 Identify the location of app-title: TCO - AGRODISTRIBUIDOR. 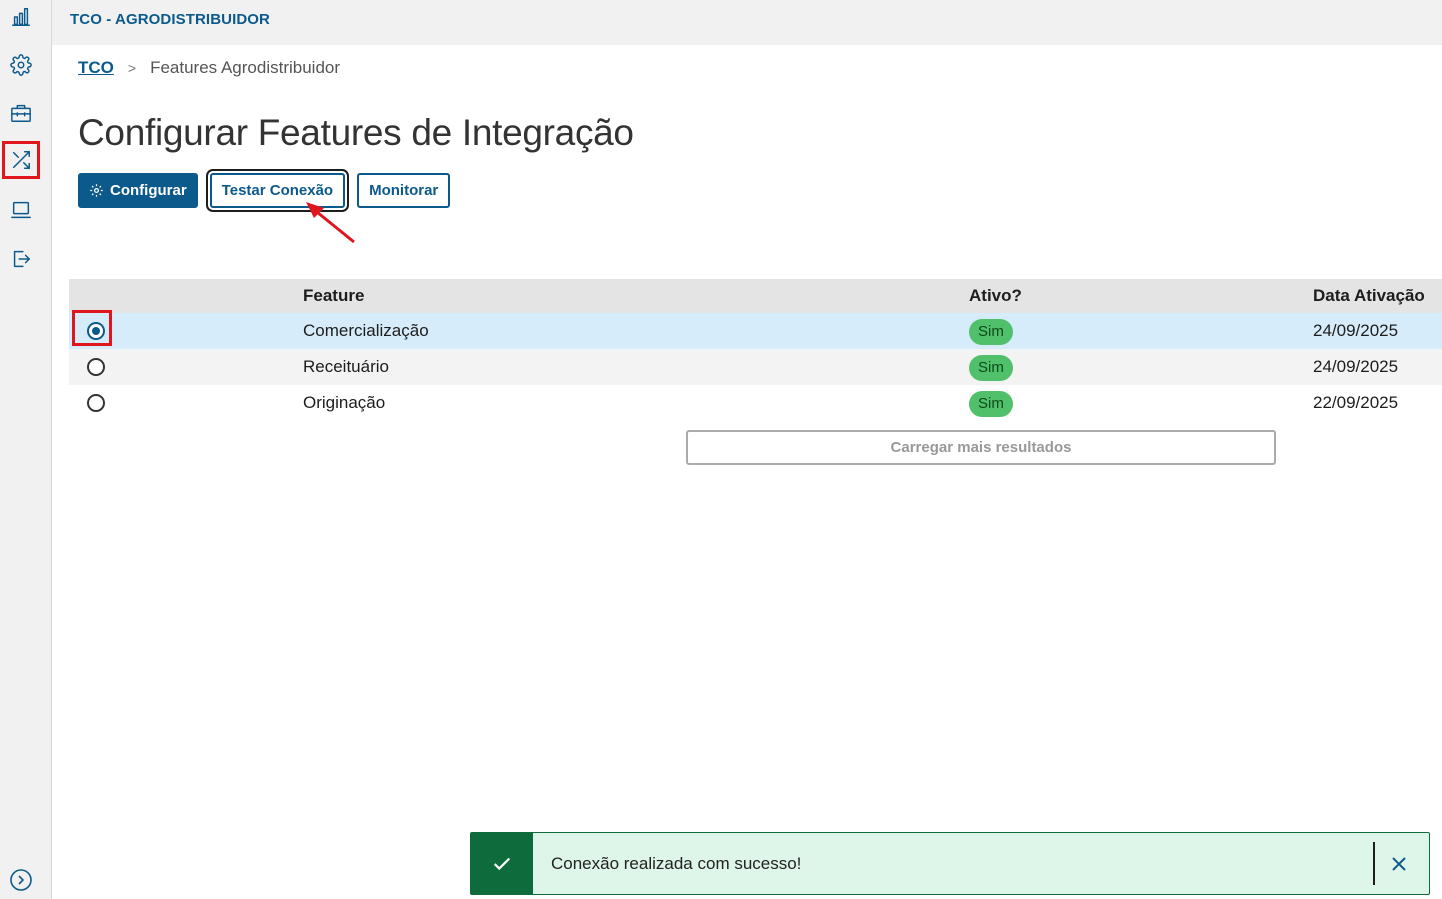
(170, 19).